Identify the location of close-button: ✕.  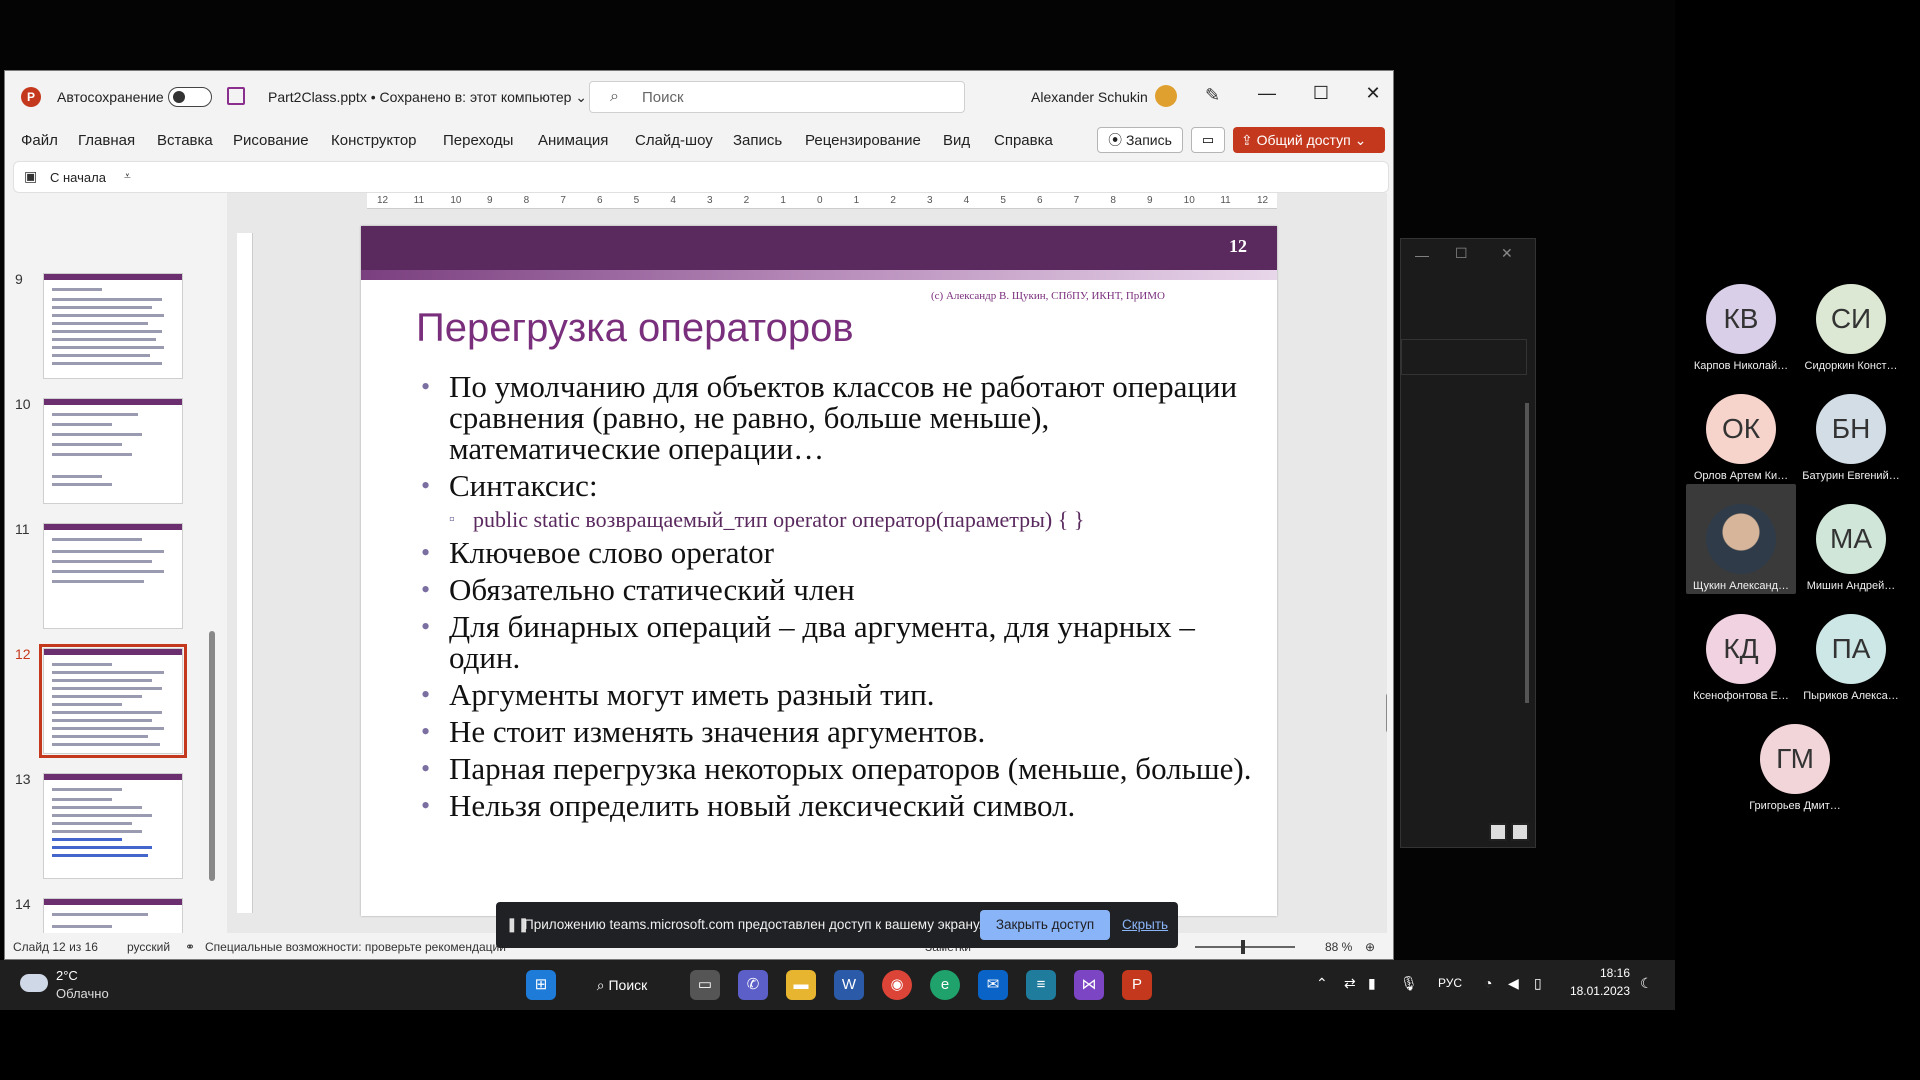
(1373, 93).